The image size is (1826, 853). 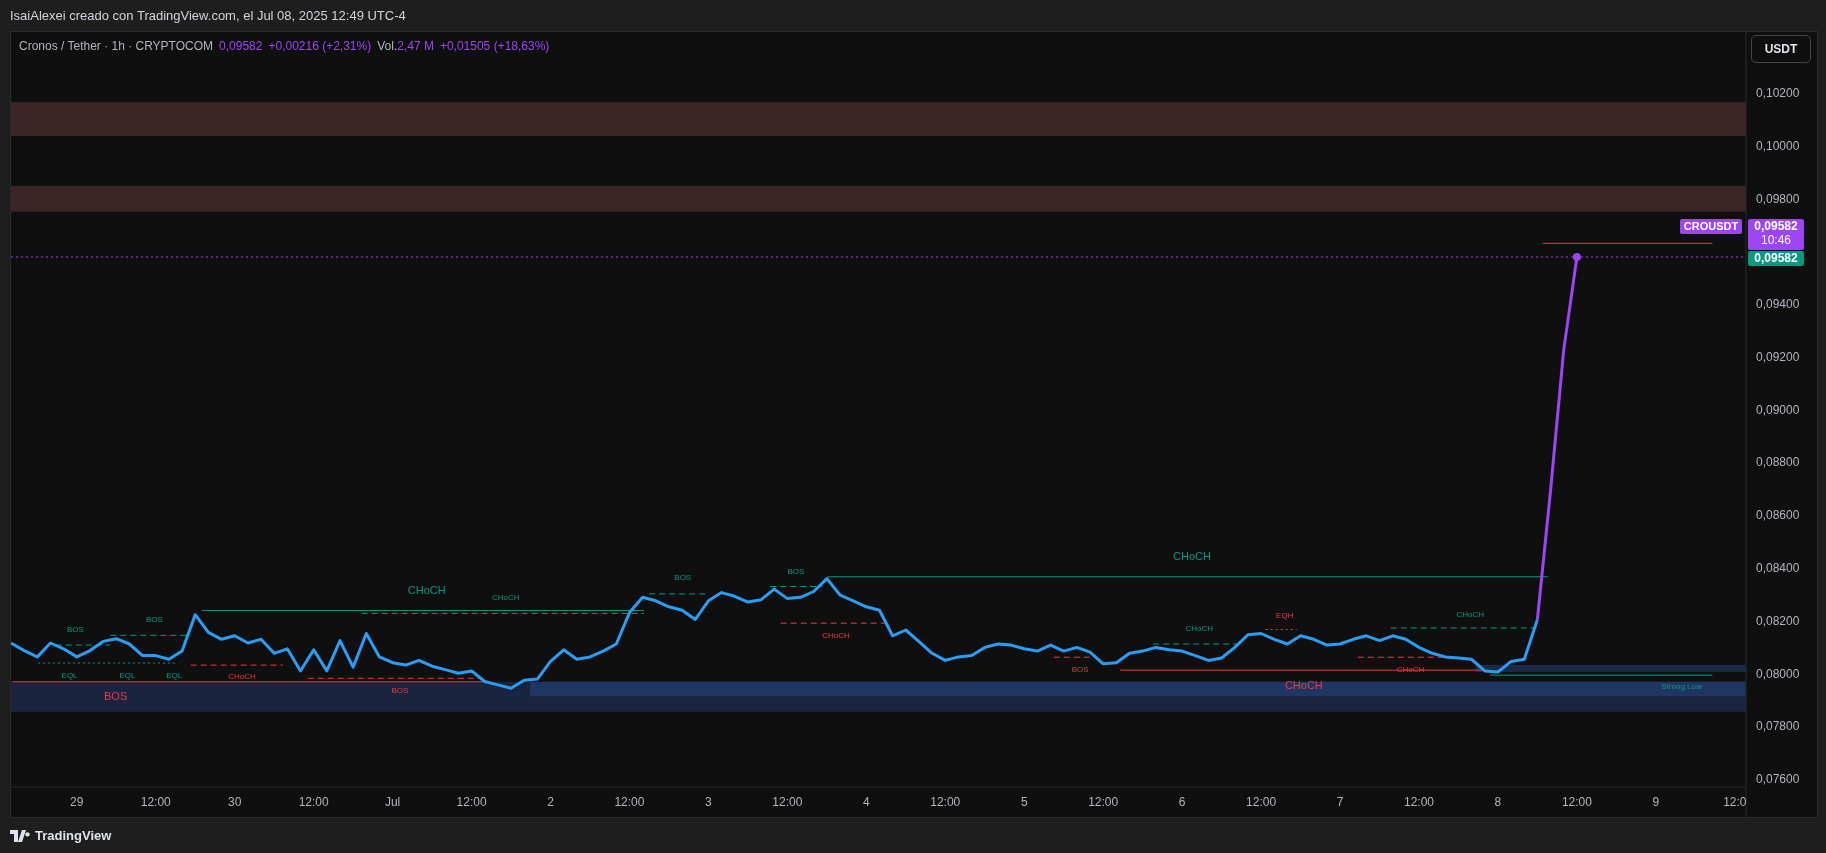 What do you see at coordinates (550, 802) in the screenshot?
I see `time-tick-label: 2` at bounding box center [550, 802].